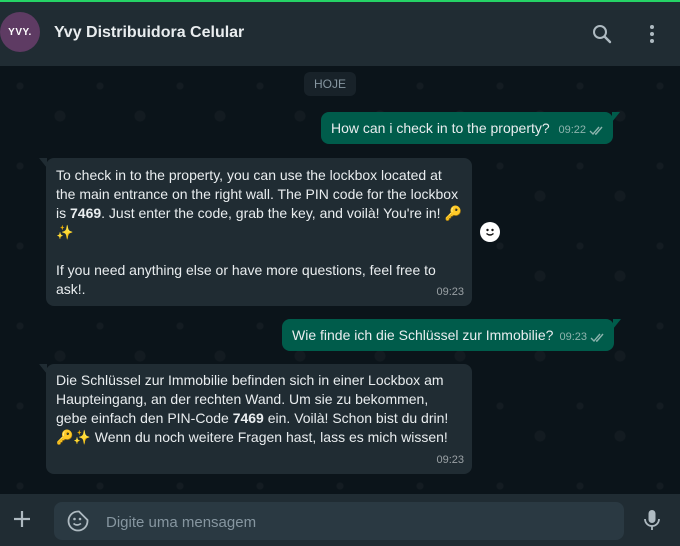 This screenshot has height=546, width=680. What do you see at coordinates (22, 519) in the screenshot?
I see `plus-icon` at bounding box center [22, 519].